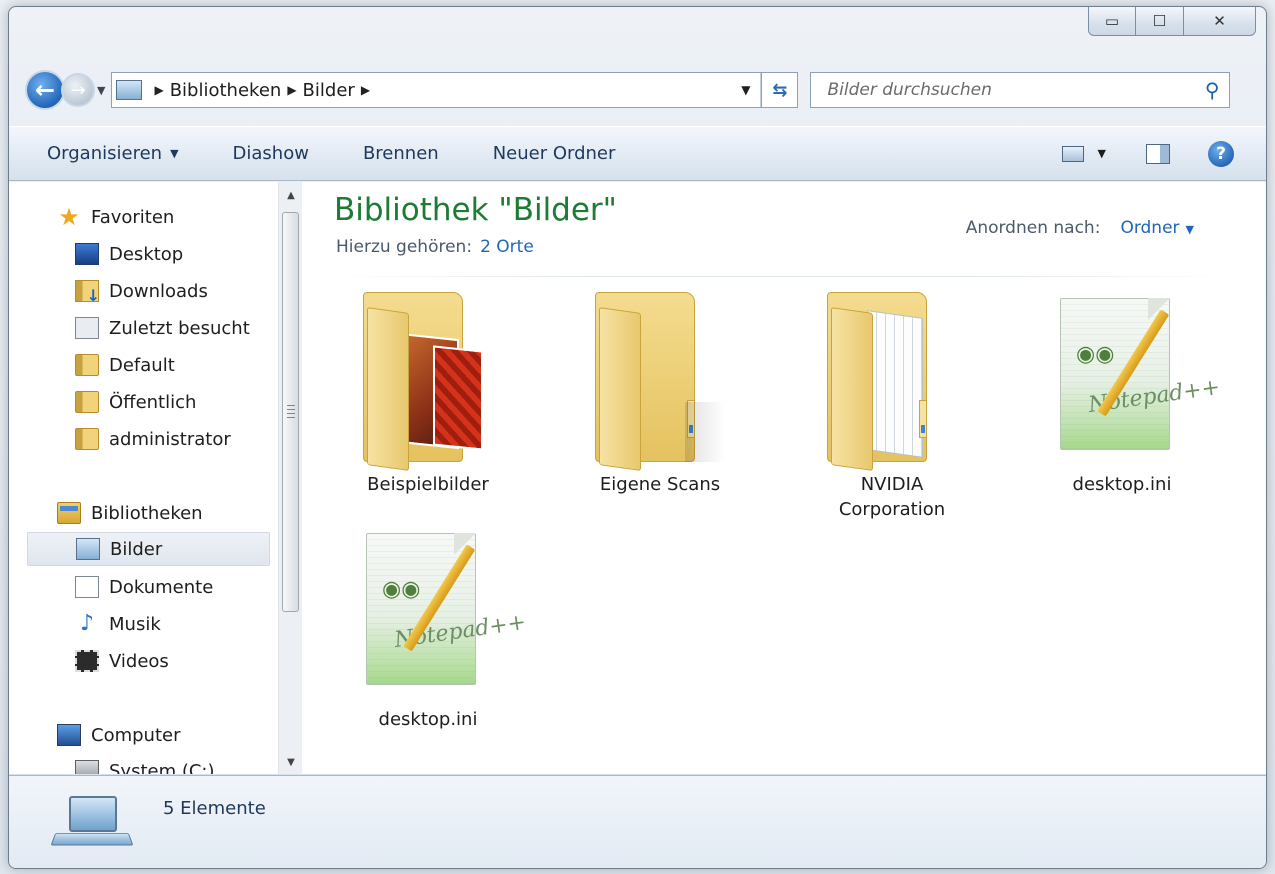  What do you see at coordinates (428, 484) in the screenshot?
I see `file-name: Beispielbilder` at bounding box center [428, 484].